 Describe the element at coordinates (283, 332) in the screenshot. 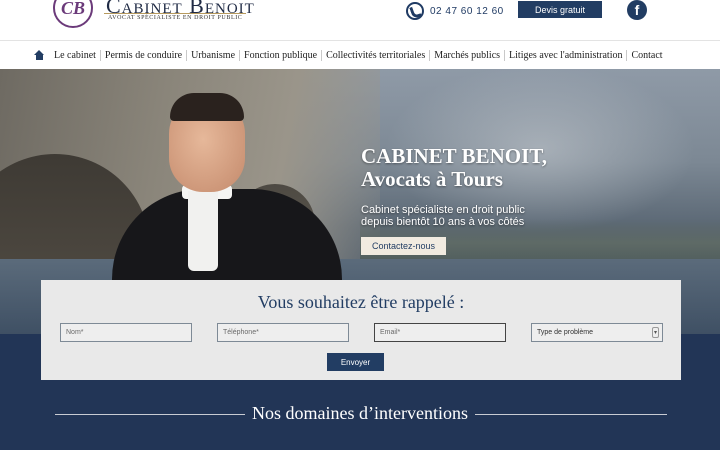

I see `phone-field: Téléphone*` at that location.